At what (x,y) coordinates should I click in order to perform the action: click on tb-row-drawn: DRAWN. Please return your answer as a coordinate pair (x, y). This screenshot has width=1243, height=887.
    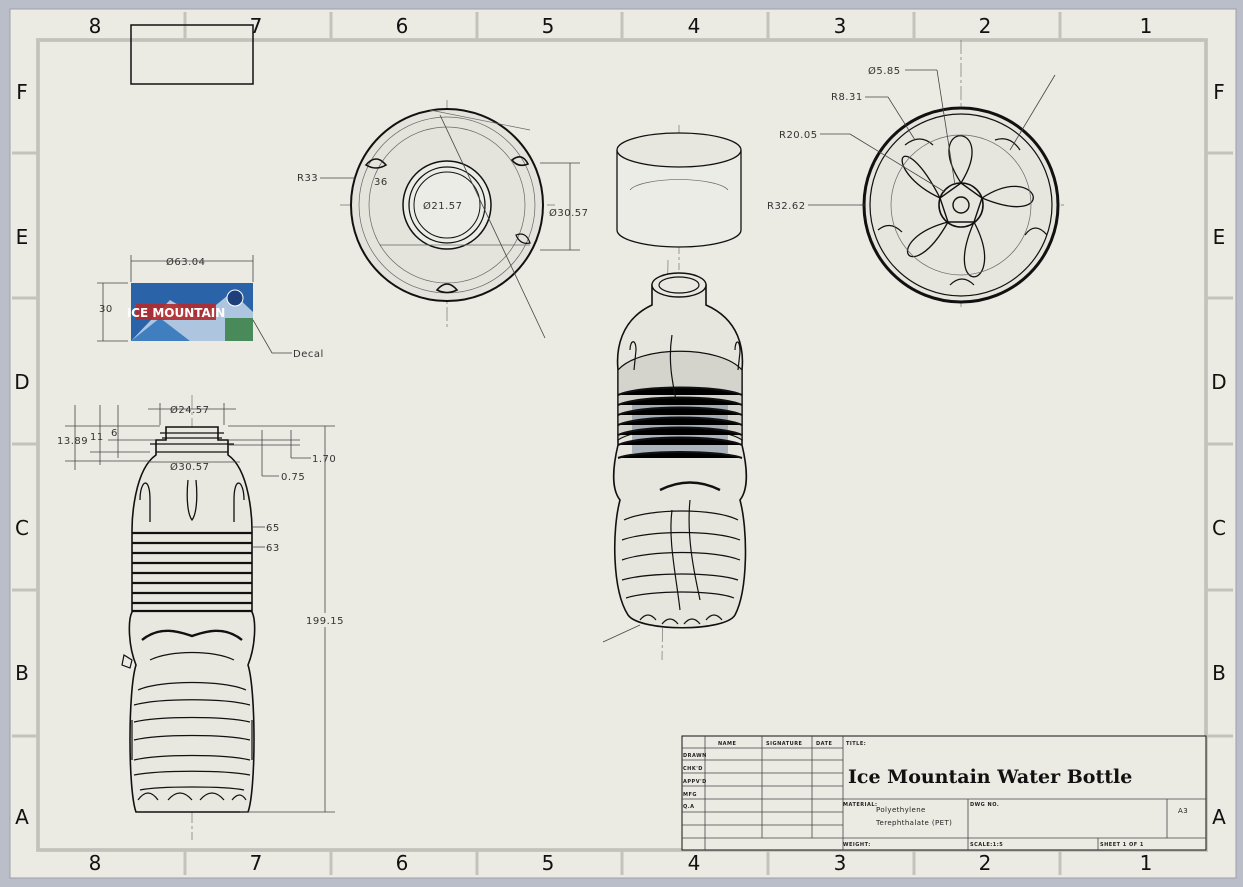
    Looking at the image, I should click on (695, 756).